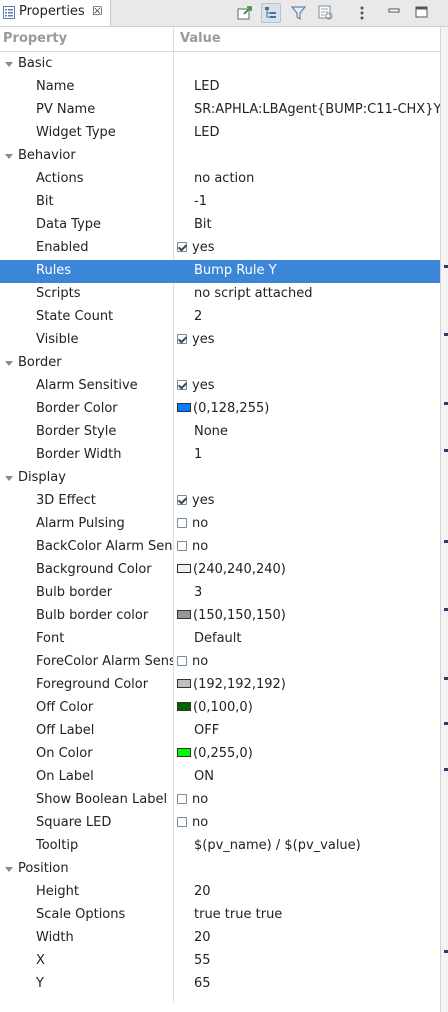 The image size is (448, 1012). I want to click on property-row-forecolor-alarm-sensitive: ForeColor Alarm Sensitive no, so click(220, 662).